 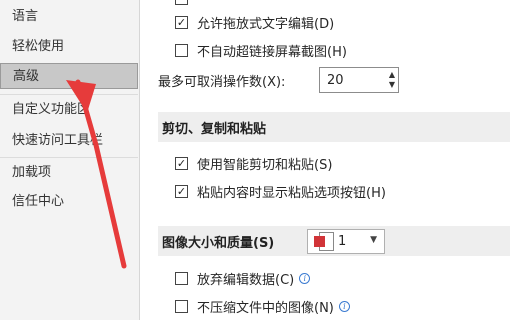 What do you see at coordinates (96, 174) in the screenshot?
I see `annotation-arrow` at bounding box center [96, 174].